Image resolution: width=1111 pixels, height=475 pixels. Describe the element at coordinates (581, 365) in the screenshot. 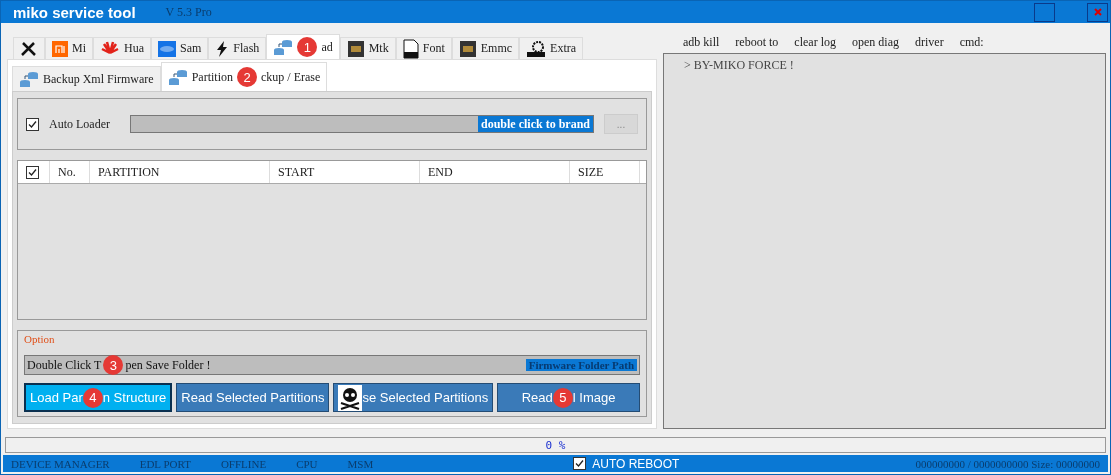

I see `path-label: Firmware Folder Path` at that location.